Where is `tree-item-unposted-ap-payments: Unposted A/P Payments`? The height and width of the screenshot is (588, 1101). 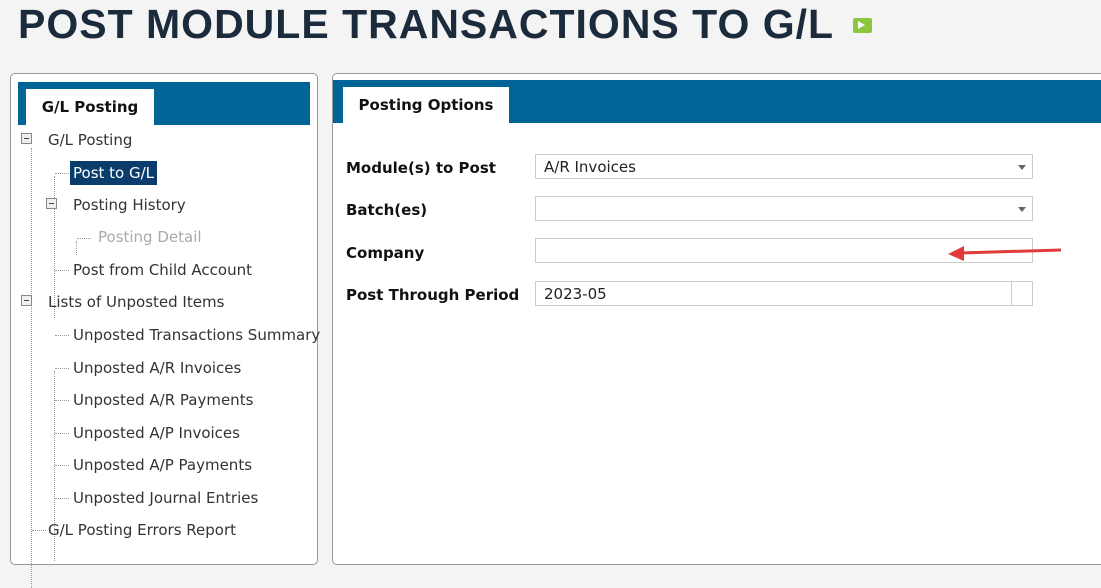
tree-item-unposted-ap-payments: Unposted A/P Payments is located at coordinates (162, 465).